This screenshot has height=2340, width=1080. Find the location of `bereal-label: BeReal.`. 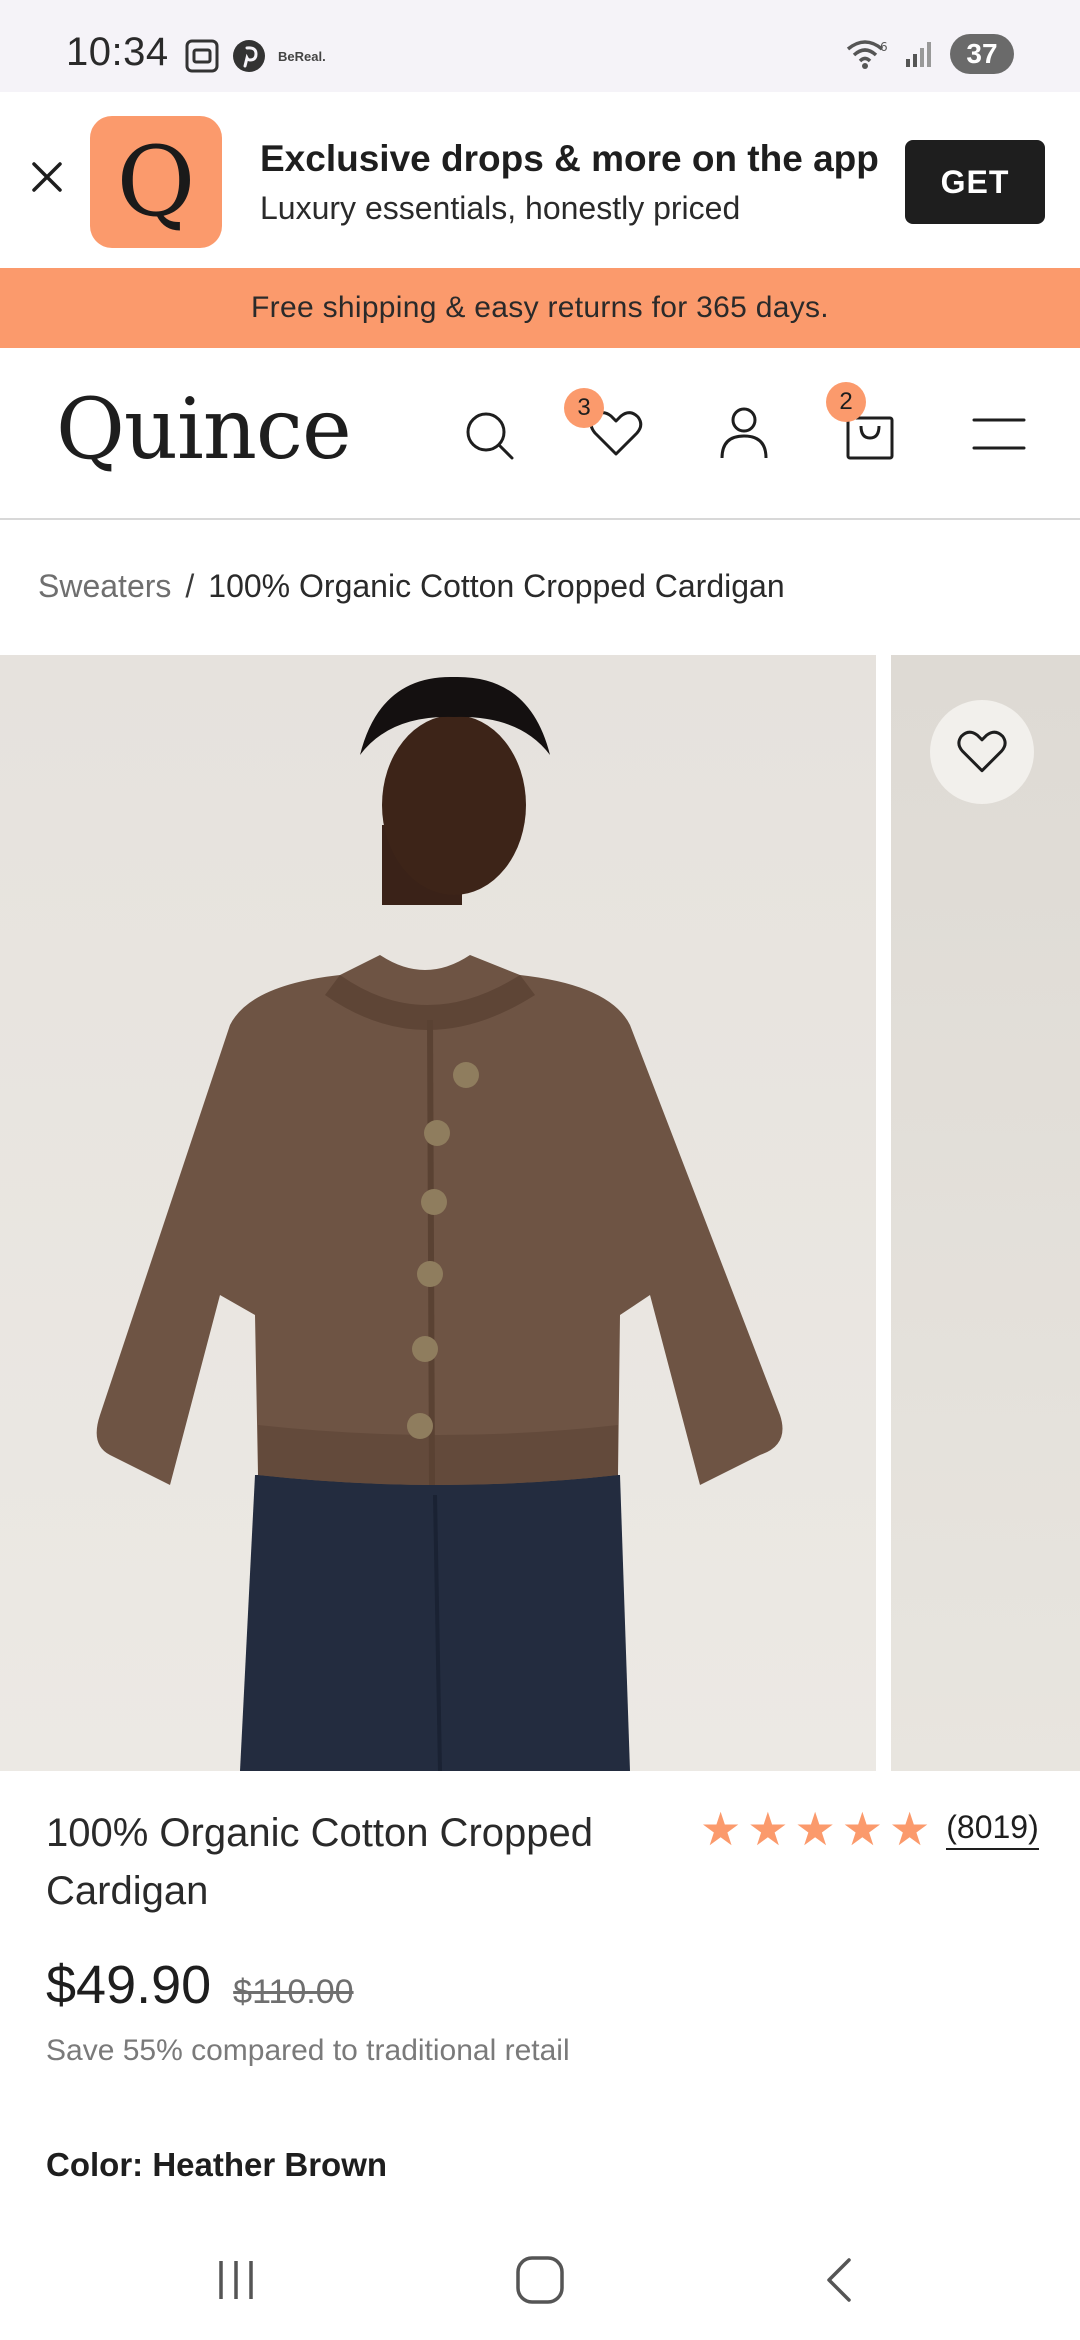

bereal-label: BeReal. is located at coordinates (302, 56).